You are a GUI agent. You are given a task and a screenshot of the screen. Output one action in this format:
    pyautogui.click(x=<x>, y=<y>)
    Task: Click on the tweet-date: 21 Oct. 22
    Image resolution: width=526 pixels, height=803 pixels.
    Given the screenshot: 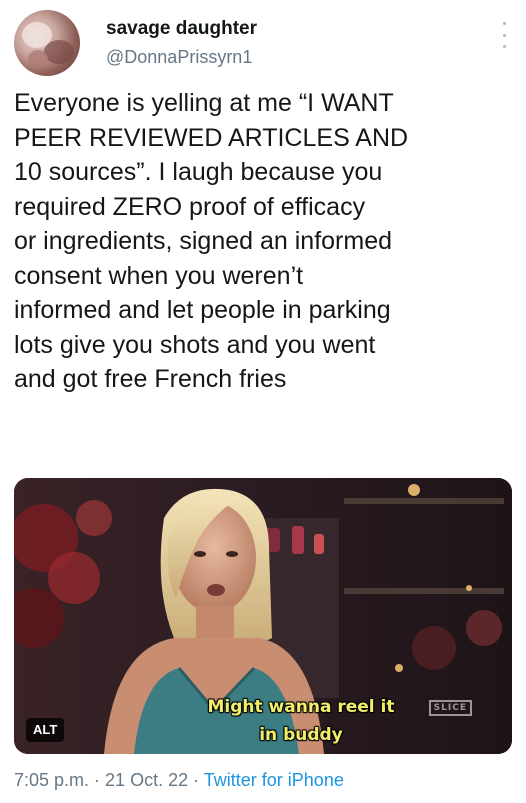 What is the action you would take?
    pyautogui.click(x=146, y=780)
    